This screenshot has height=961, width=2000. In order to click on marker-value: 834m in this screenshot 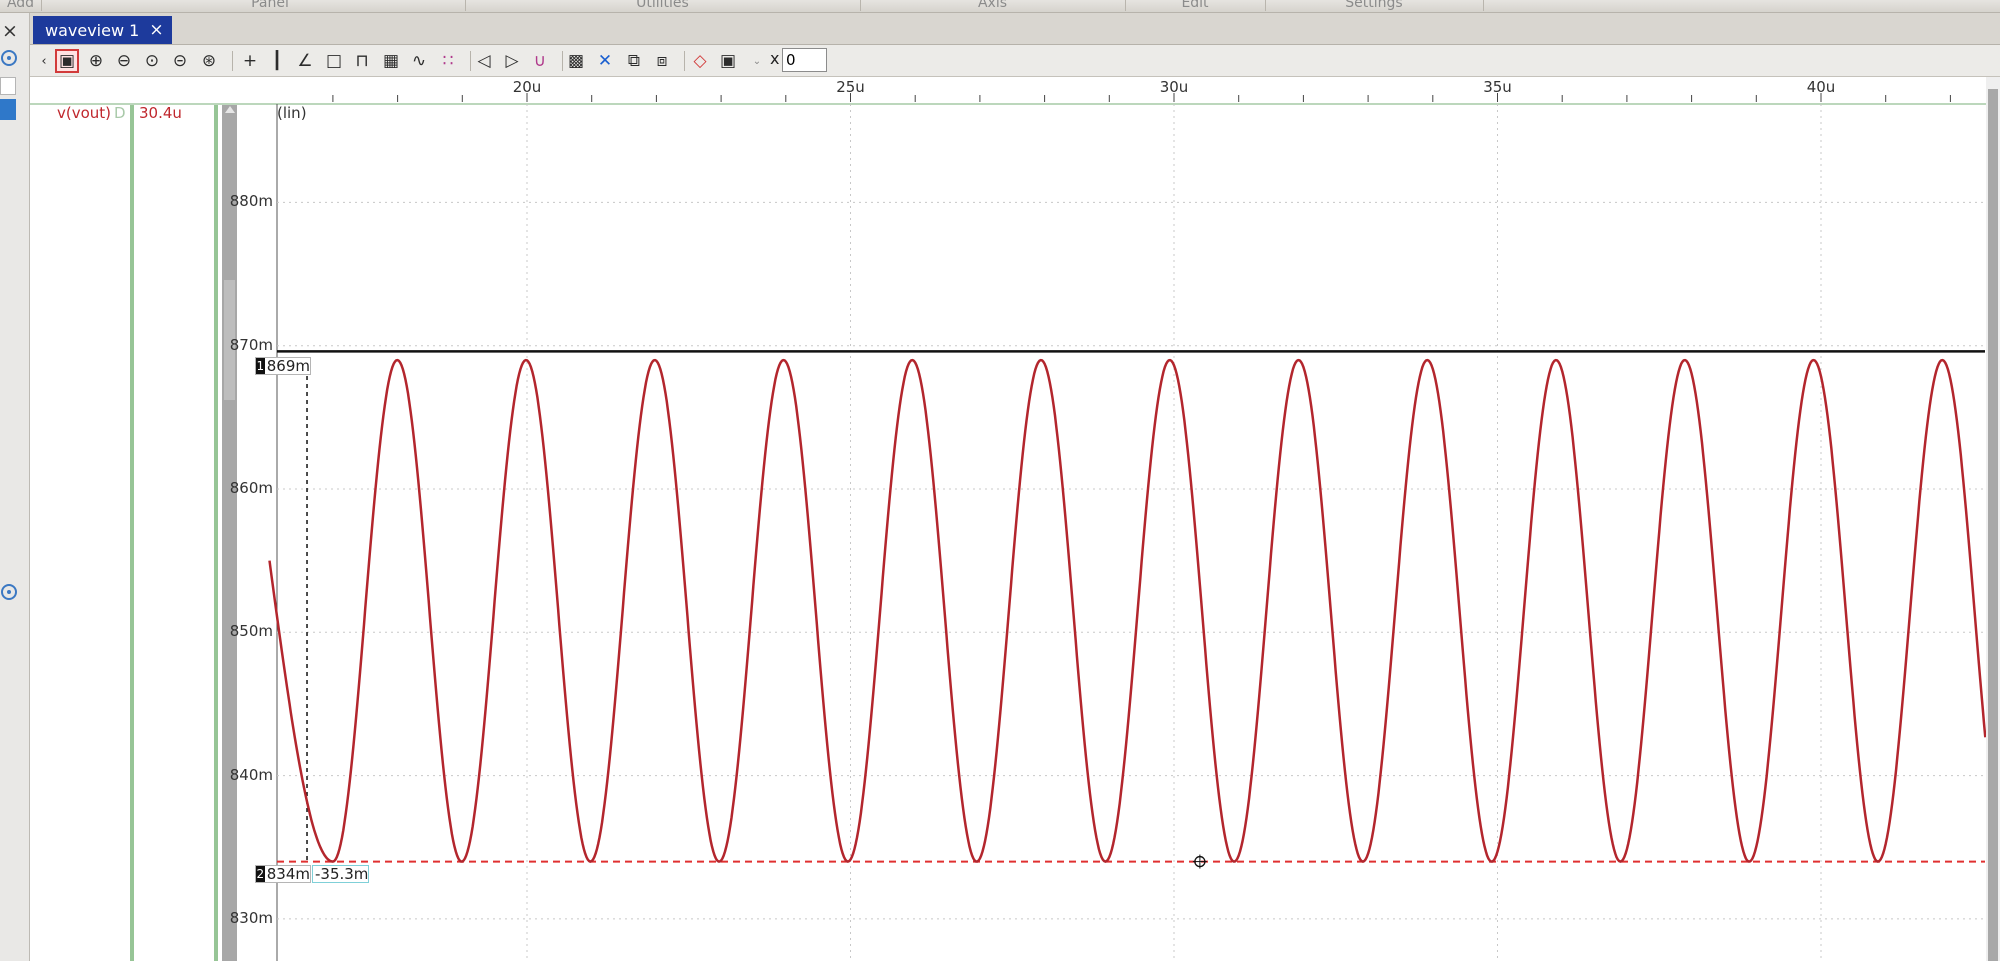, I will do `click(288, 874)`.